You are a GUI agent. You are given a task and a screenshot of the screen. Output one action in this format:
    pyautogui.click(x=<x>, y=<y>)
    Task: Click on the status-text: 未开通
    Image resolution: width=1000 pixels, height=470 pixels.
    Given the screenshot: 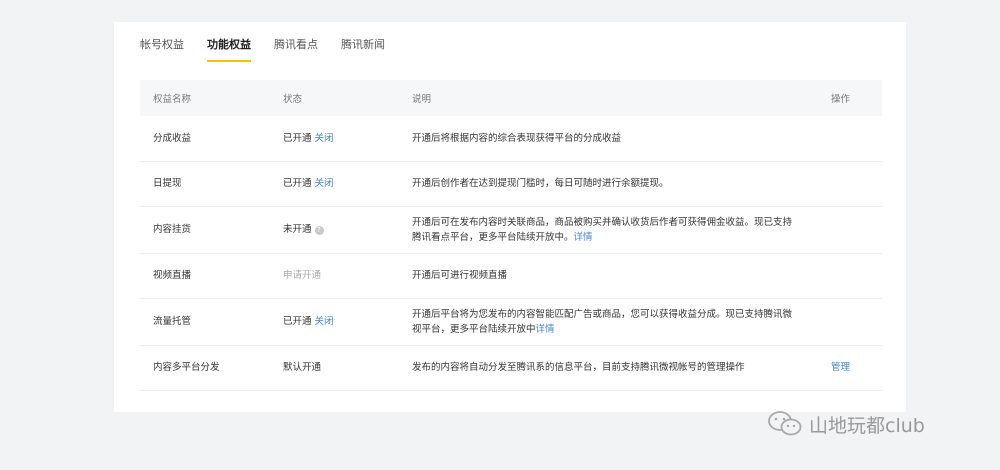 What is the action you would take?
    pyautogui.click(x=297, y=229)
    